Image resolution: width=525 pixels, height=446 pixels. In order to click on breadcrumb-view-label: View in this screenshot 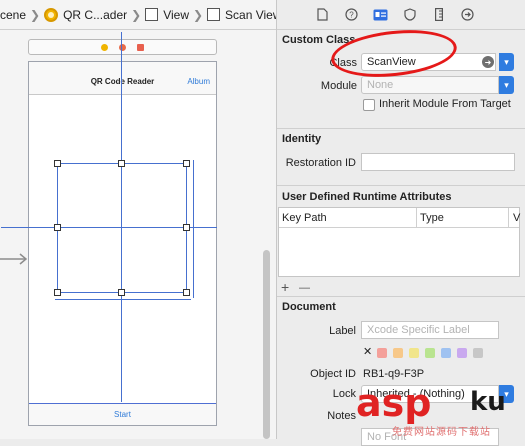, I will do `click(176, 14)`.